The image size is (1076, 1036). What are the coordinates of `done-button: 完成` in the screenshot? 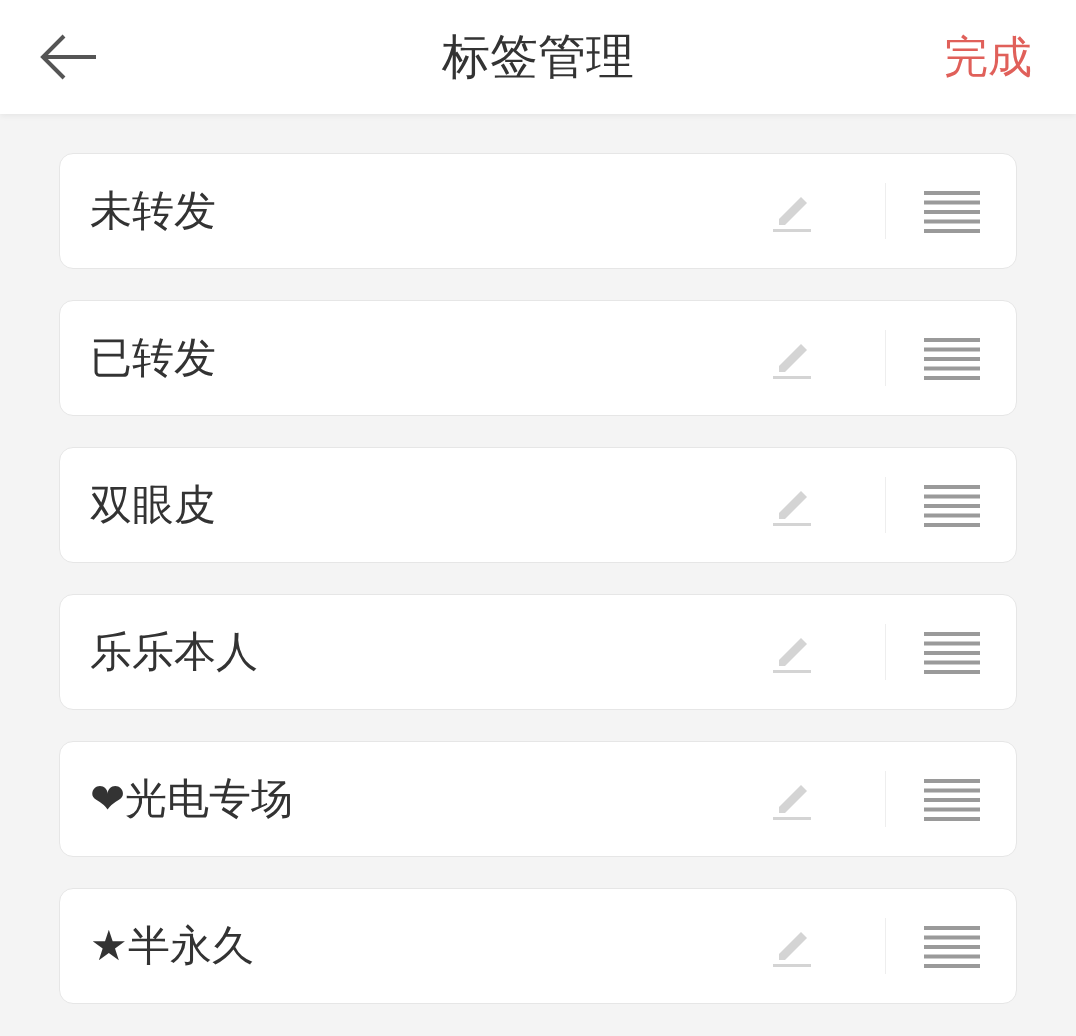 It's located at (988, 57).